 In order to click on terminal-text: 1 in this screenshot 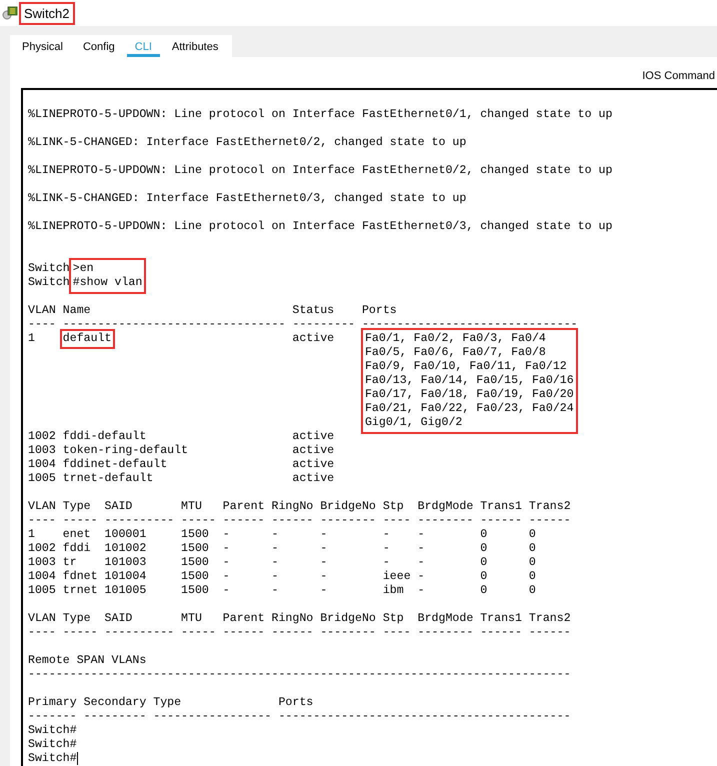, I will do `click(32, 339)`.